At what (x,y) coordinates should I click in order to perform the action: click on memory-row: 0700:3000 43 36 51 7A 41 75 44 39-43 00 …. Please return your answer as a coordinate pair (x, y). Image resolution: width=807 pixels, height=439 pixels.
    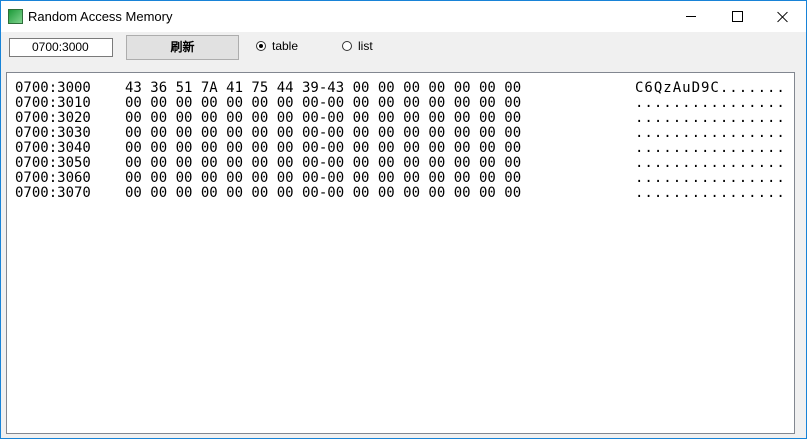
    Looking at the image, I should click on (400, 88).